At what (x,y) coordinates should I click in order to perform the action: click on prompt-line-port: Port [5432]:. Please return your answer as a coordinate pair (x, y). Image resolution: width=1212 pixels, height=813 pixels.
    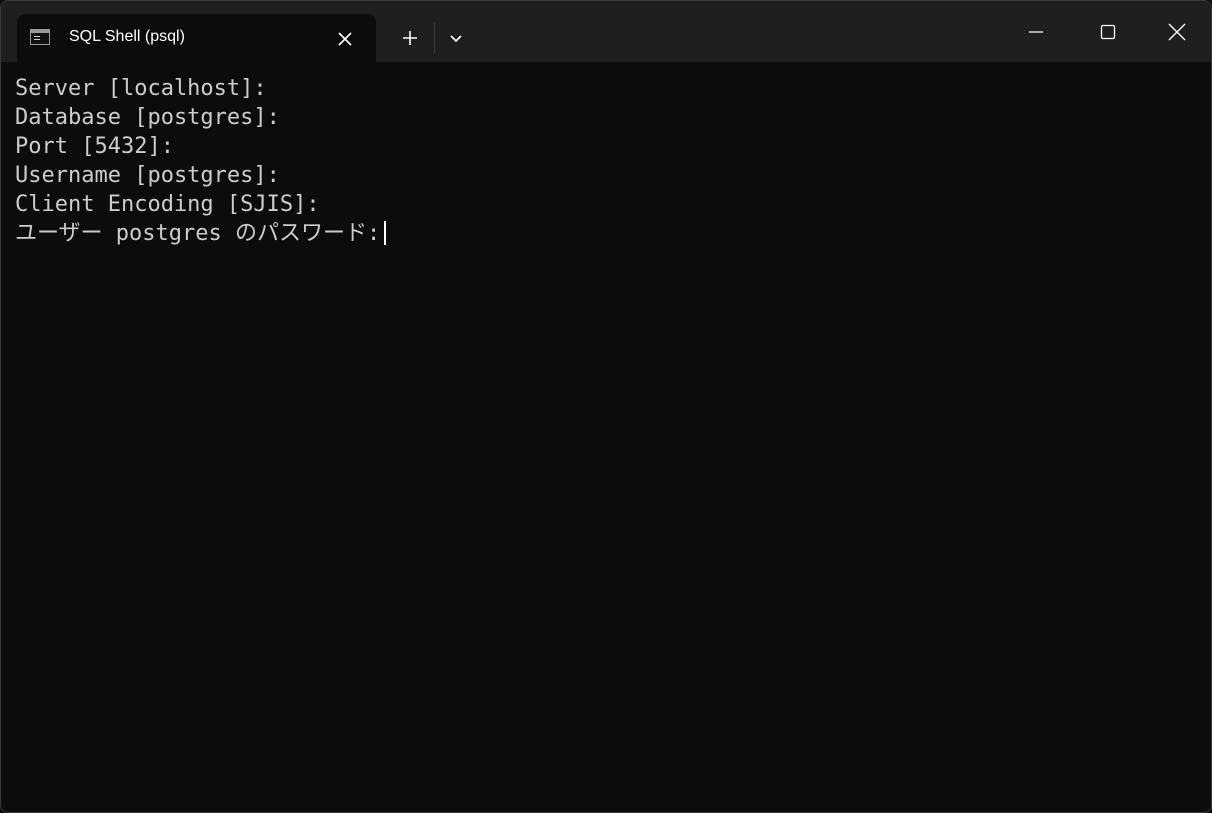
    Looking at the image, I should click on (94, 146).